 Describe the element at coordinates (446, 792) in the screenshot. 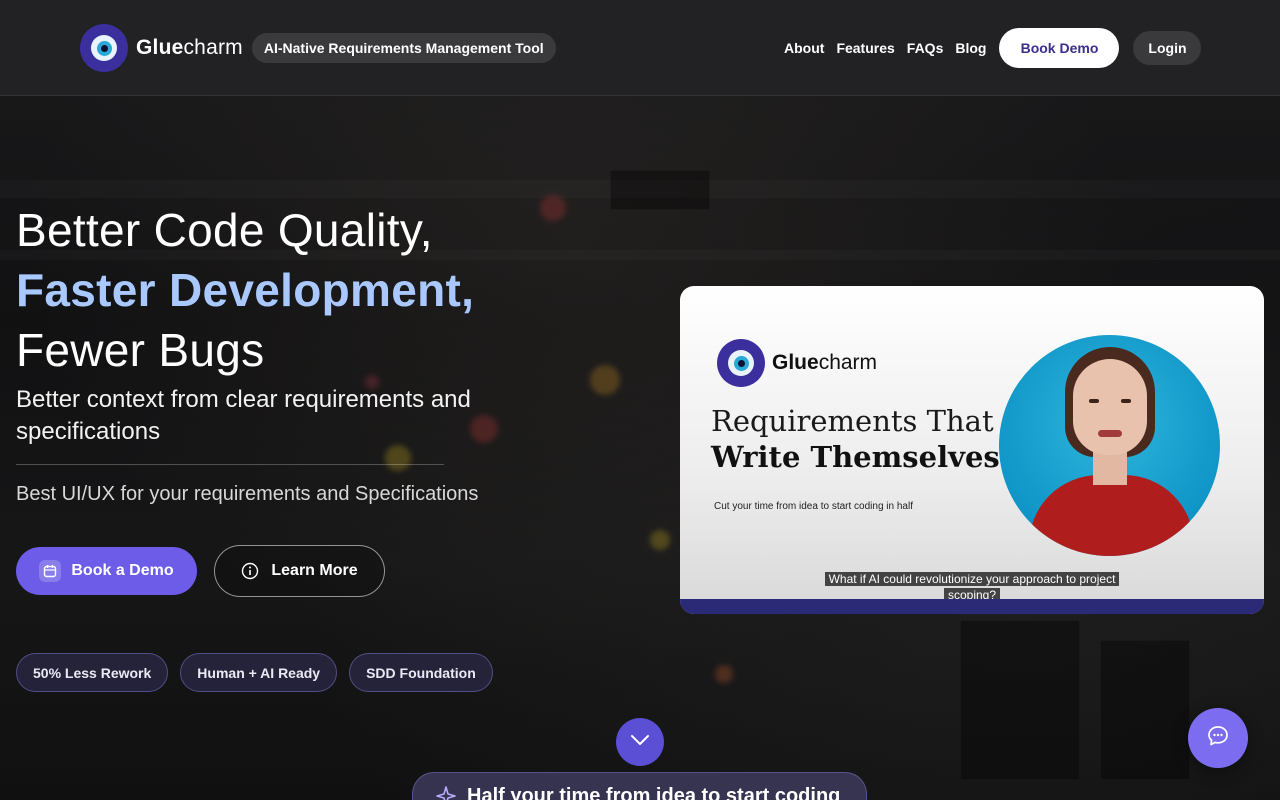

I see `sparkle-icon` at that location.